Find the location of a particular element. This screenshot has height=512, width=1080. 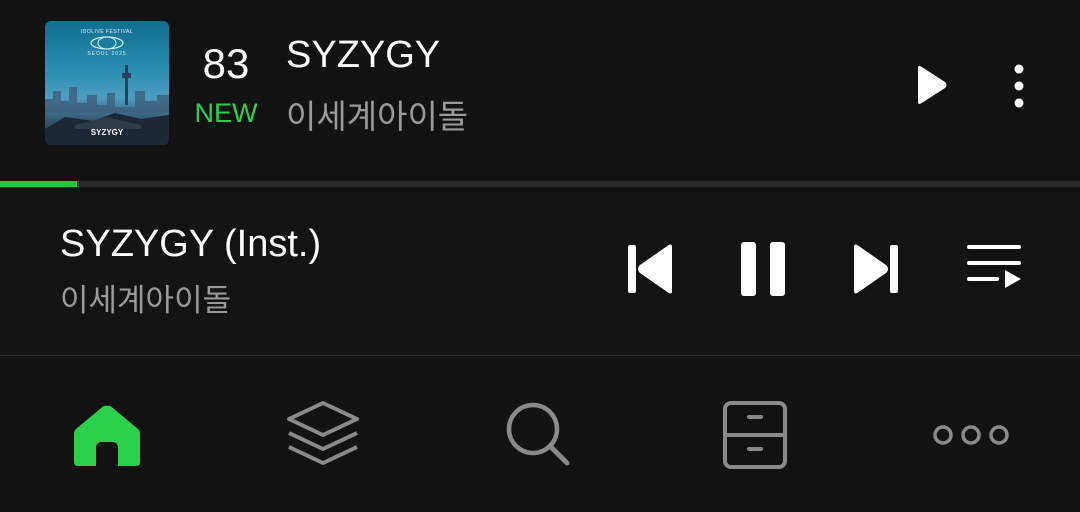

next-button is located at coordinates (876, 269).